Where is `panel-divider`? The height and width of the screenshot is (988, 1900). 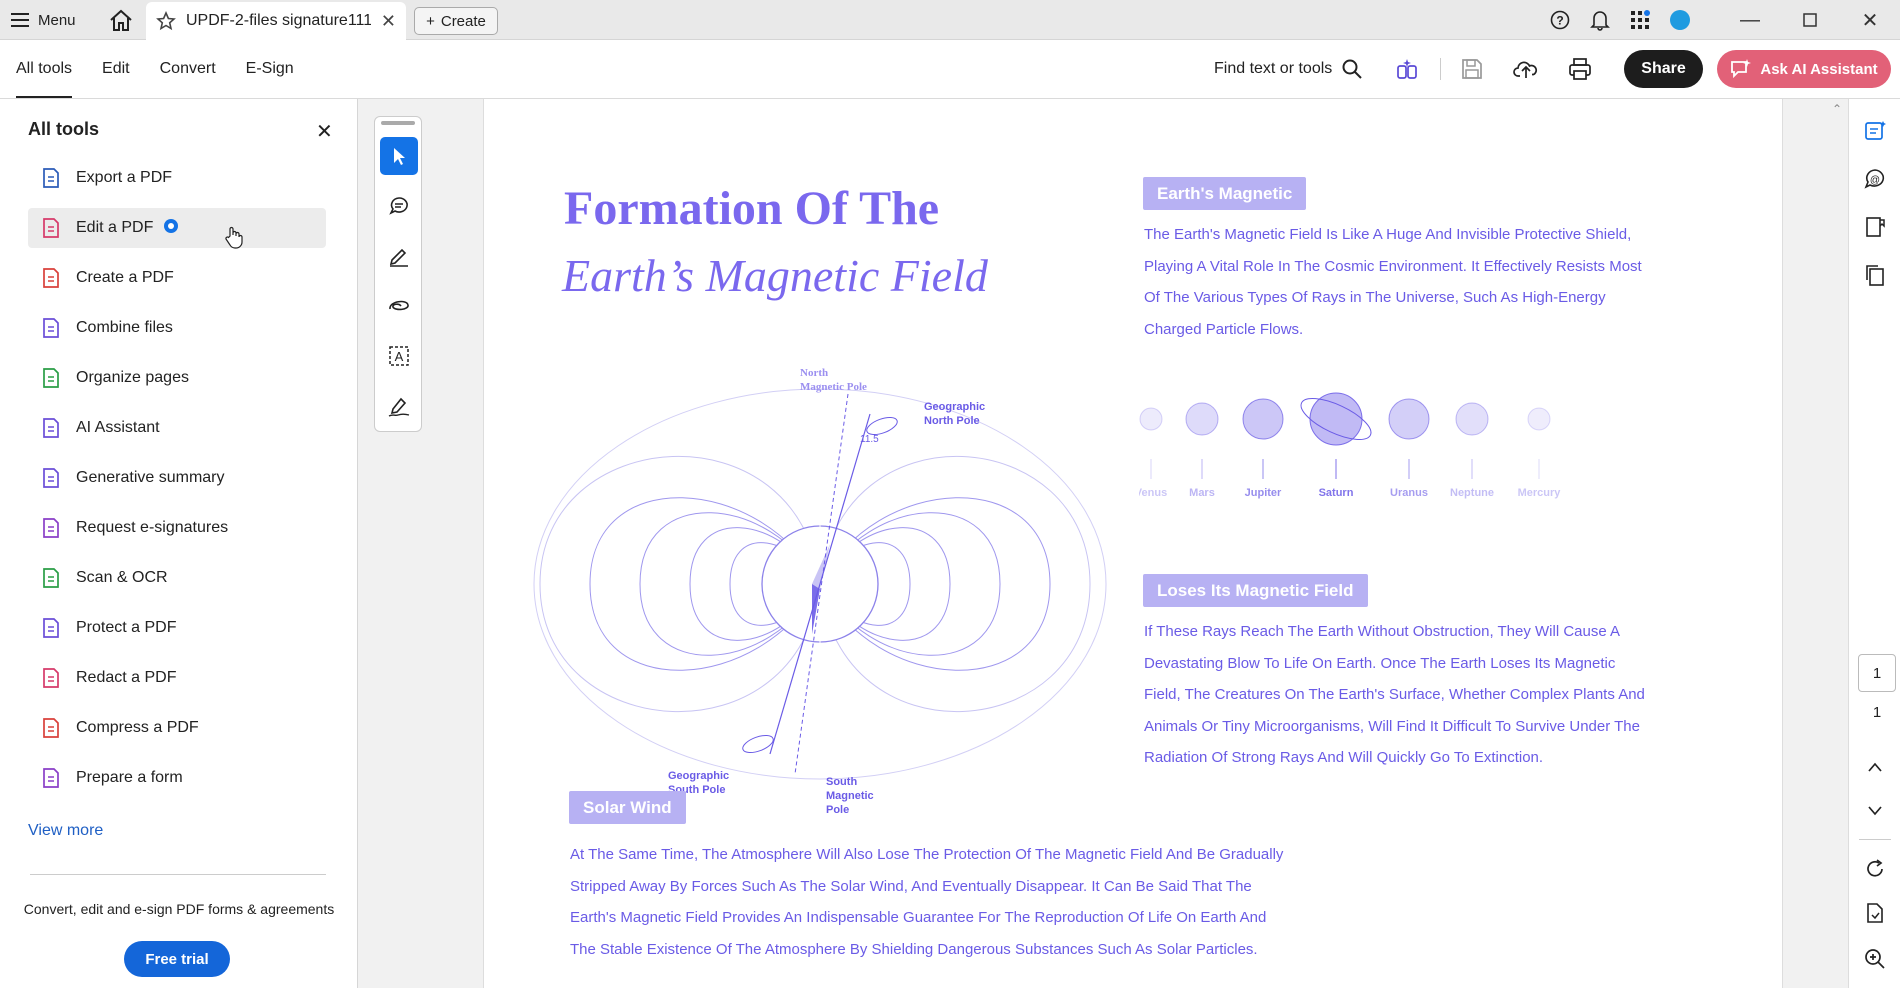 panel-divider is located at coordinates (178, 874).